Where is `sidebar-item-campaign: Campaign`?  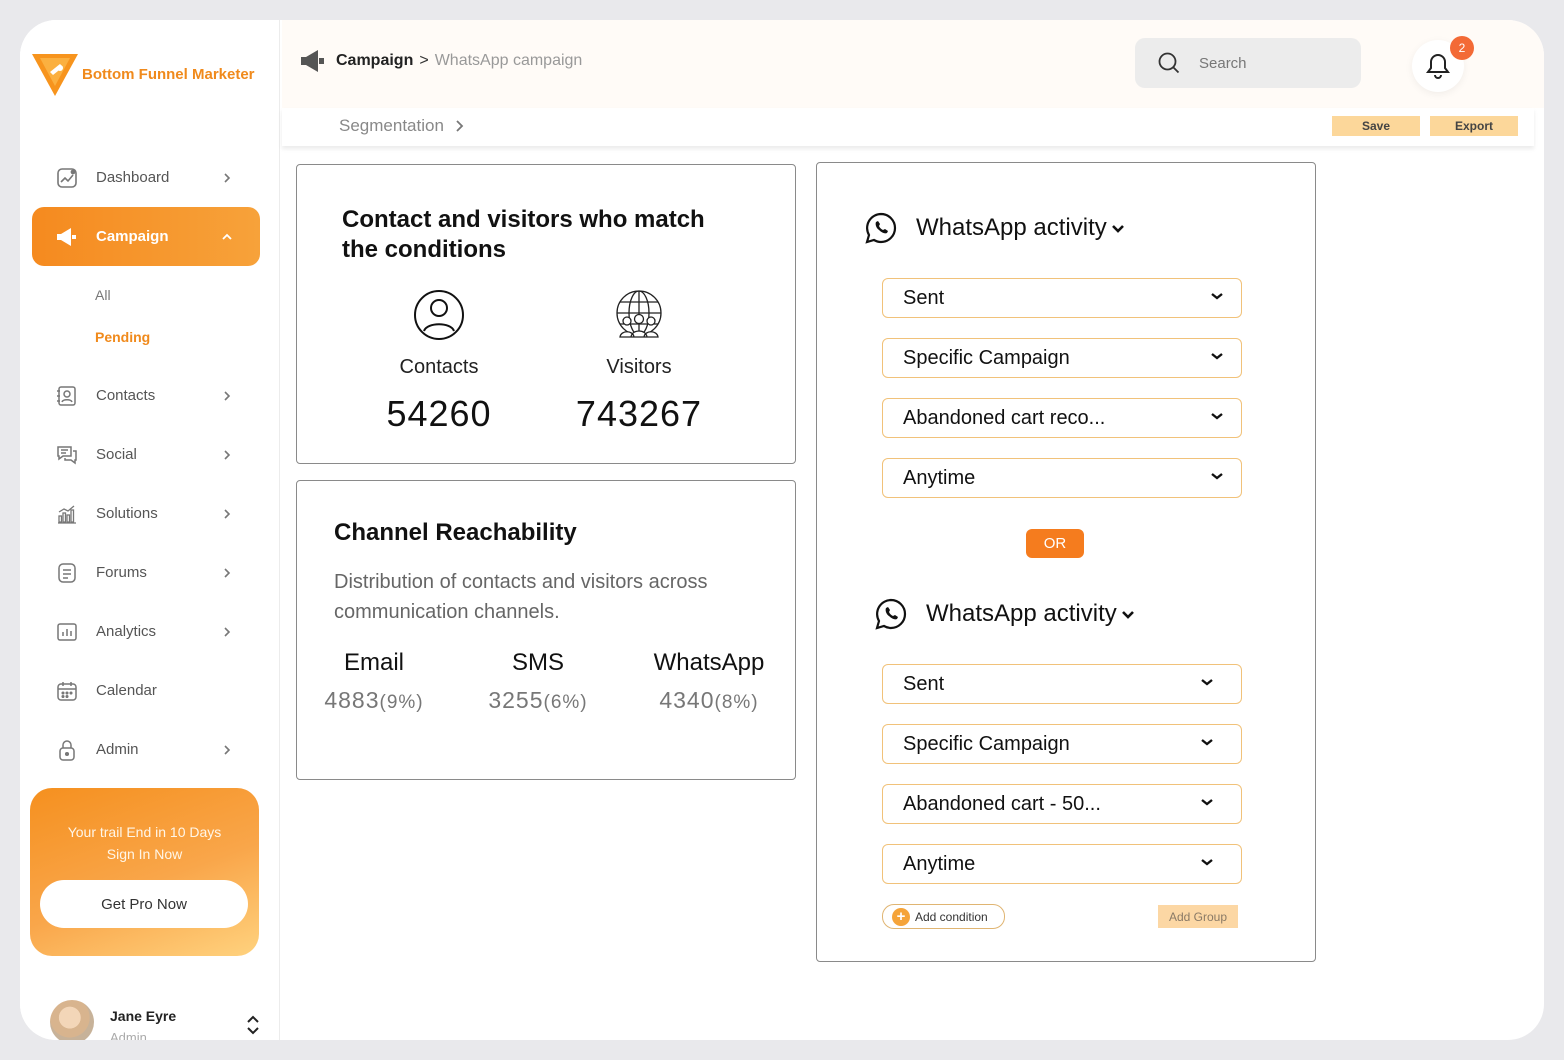
sidebar-item-campaign: Campaign is located at coordinates (146, 236).